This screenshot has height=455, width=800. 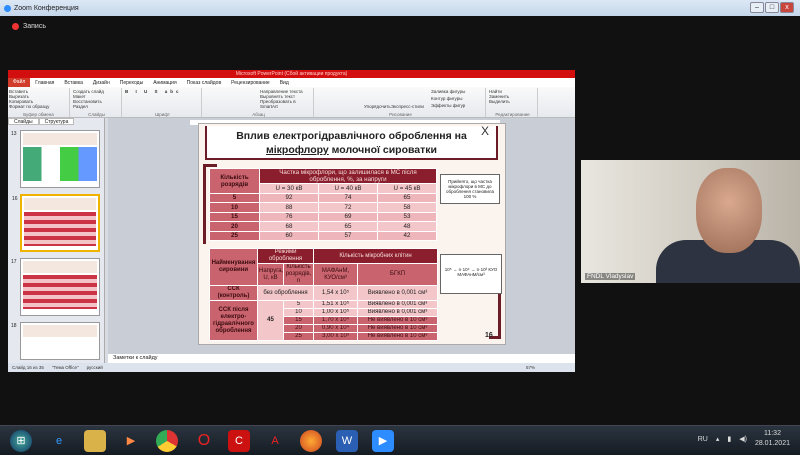 I want to click on slide-counter: Слайд 16 из 35, so click(x=28, y=367).